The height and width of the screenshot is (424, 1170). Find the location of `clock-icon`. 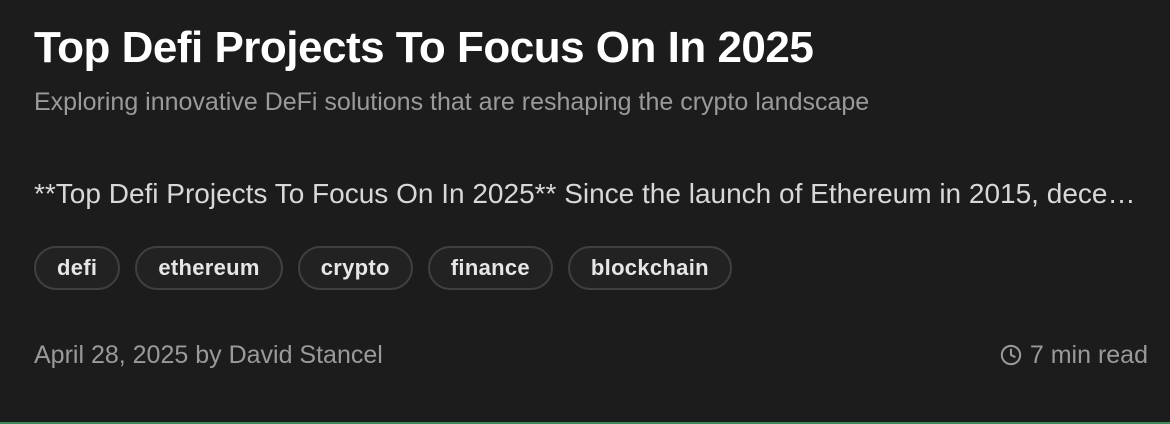

clock-icon is located at coordinates (1011, 355).